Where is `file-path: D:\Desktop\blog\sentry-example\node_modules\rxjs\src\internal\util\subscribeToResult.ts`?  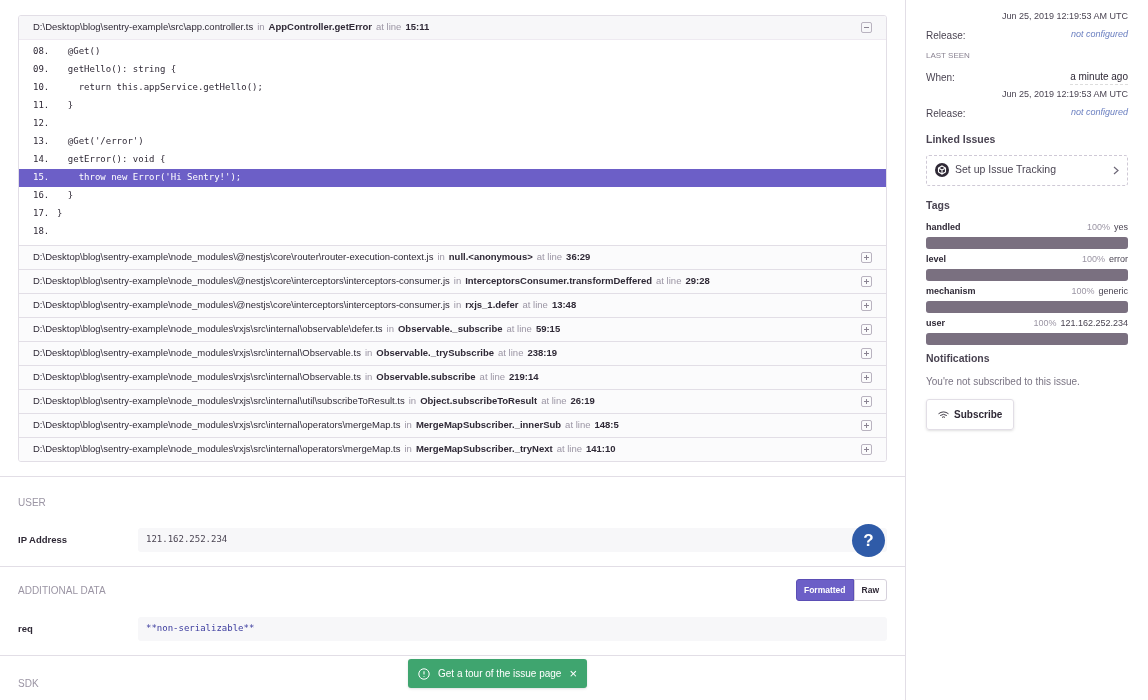
file-path: D:\Desktop\blog\sentry-example\node_modules\rxjs\src\internal\util\subscribeToResult.ts is located at coordinates (219, 401).